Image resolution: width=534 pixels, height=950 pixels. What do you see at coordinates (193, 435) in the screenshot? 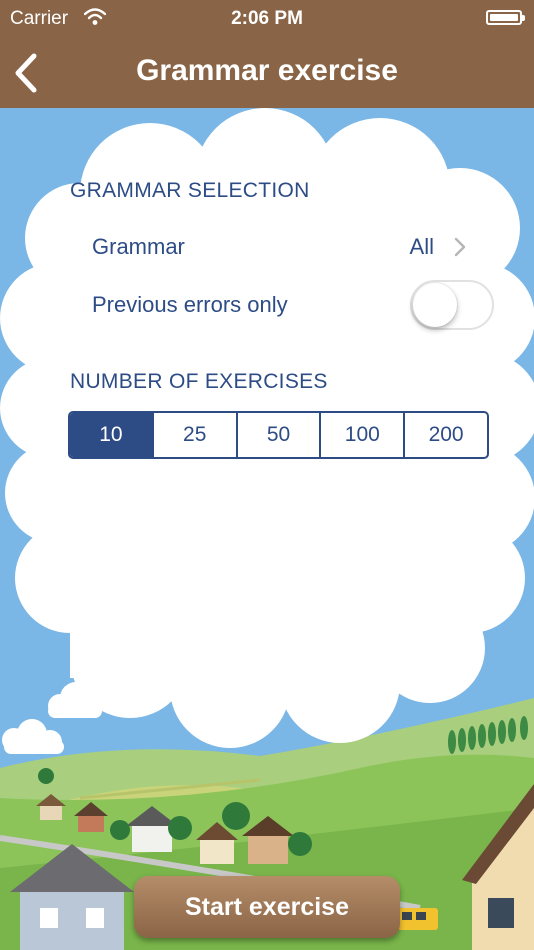
I see `segment-25: 25` at bounding box center [193, 435].